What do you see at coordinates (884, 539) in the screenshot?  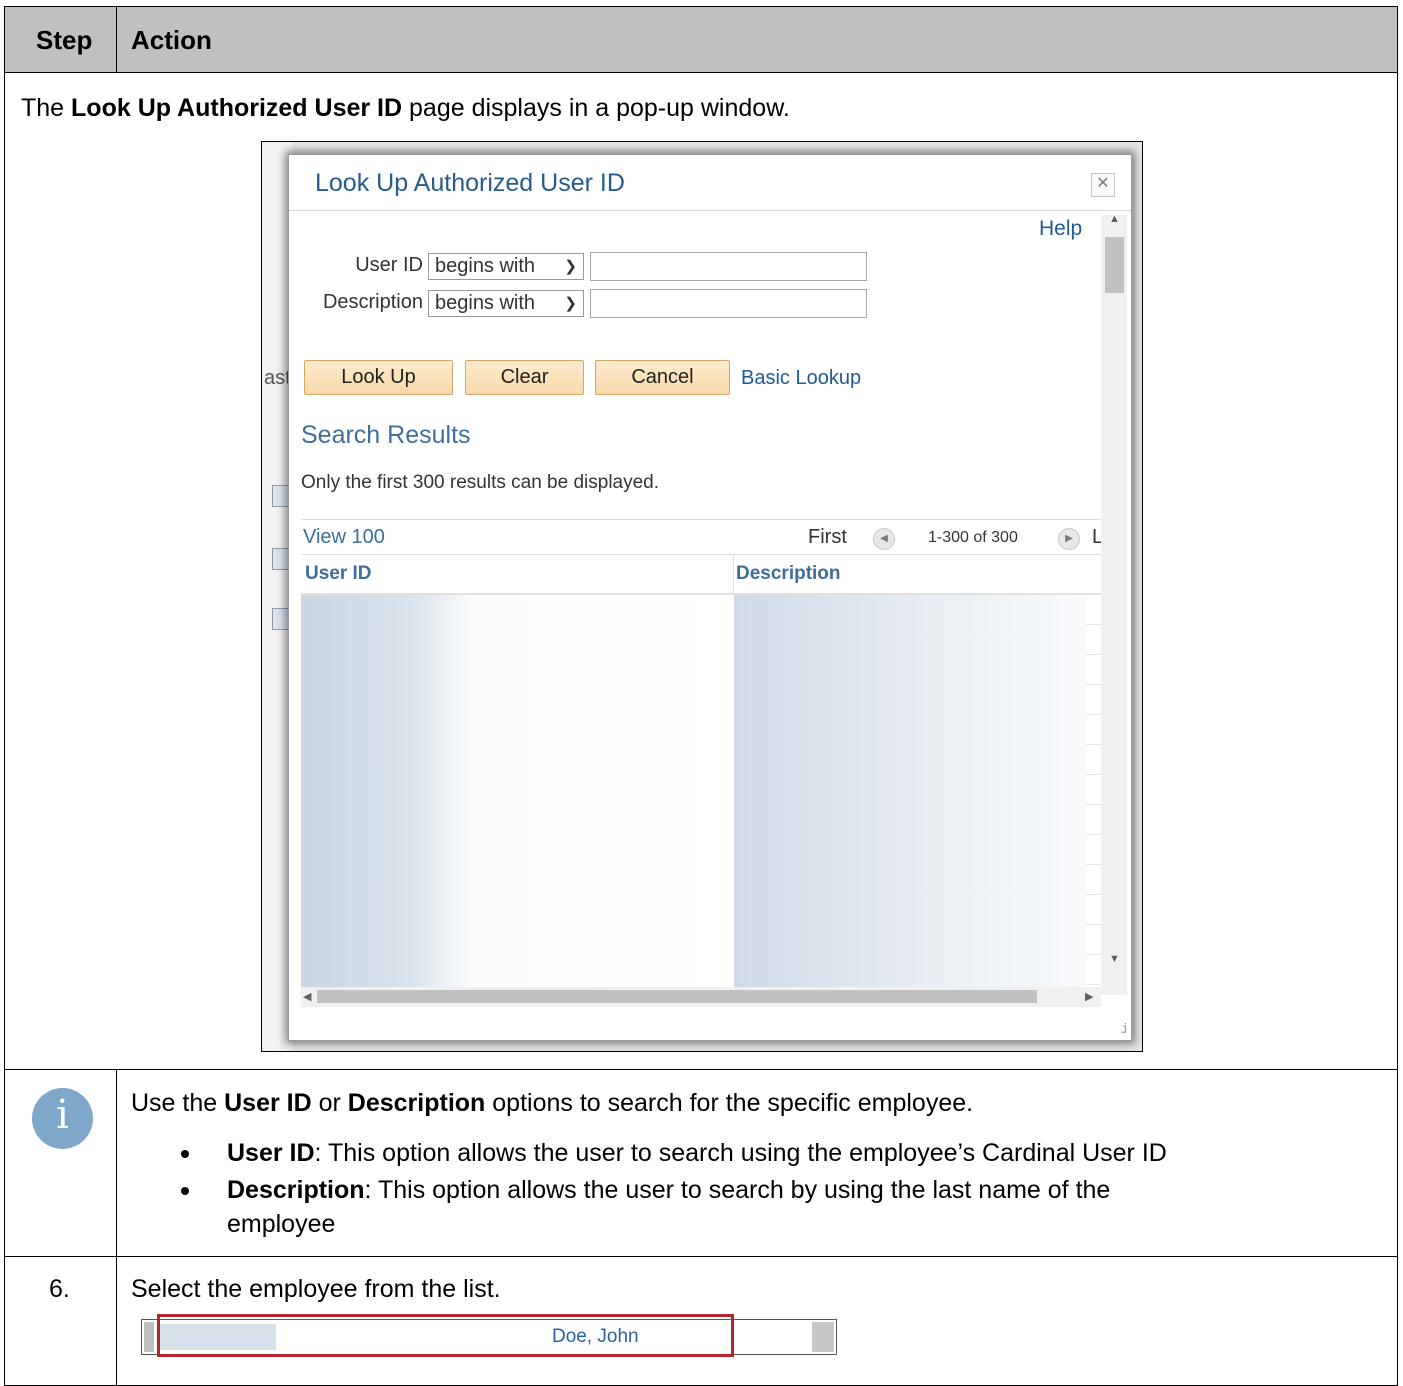 I see `previous-page-icon: ◀` at bounding box center [884, 539].